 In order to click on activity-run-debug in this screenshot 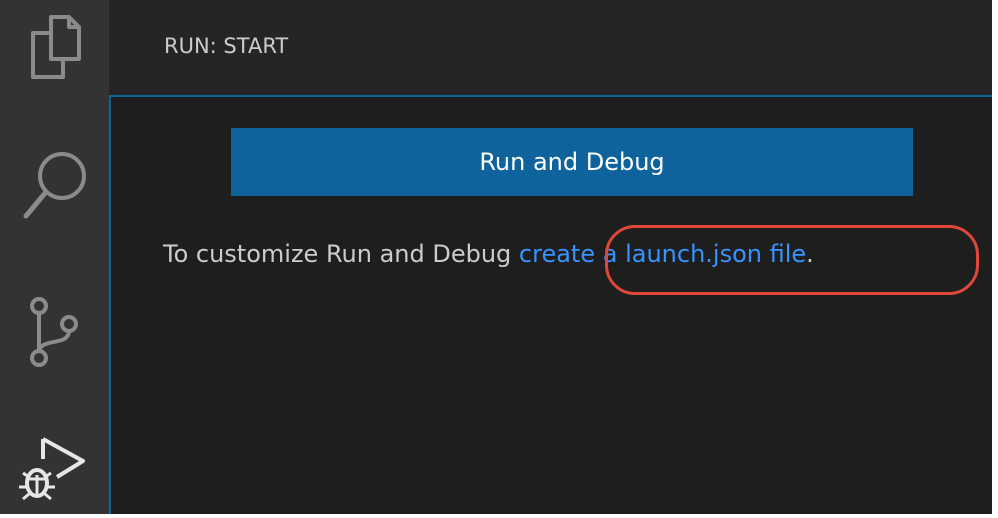, I will do `click(54, 469)`.